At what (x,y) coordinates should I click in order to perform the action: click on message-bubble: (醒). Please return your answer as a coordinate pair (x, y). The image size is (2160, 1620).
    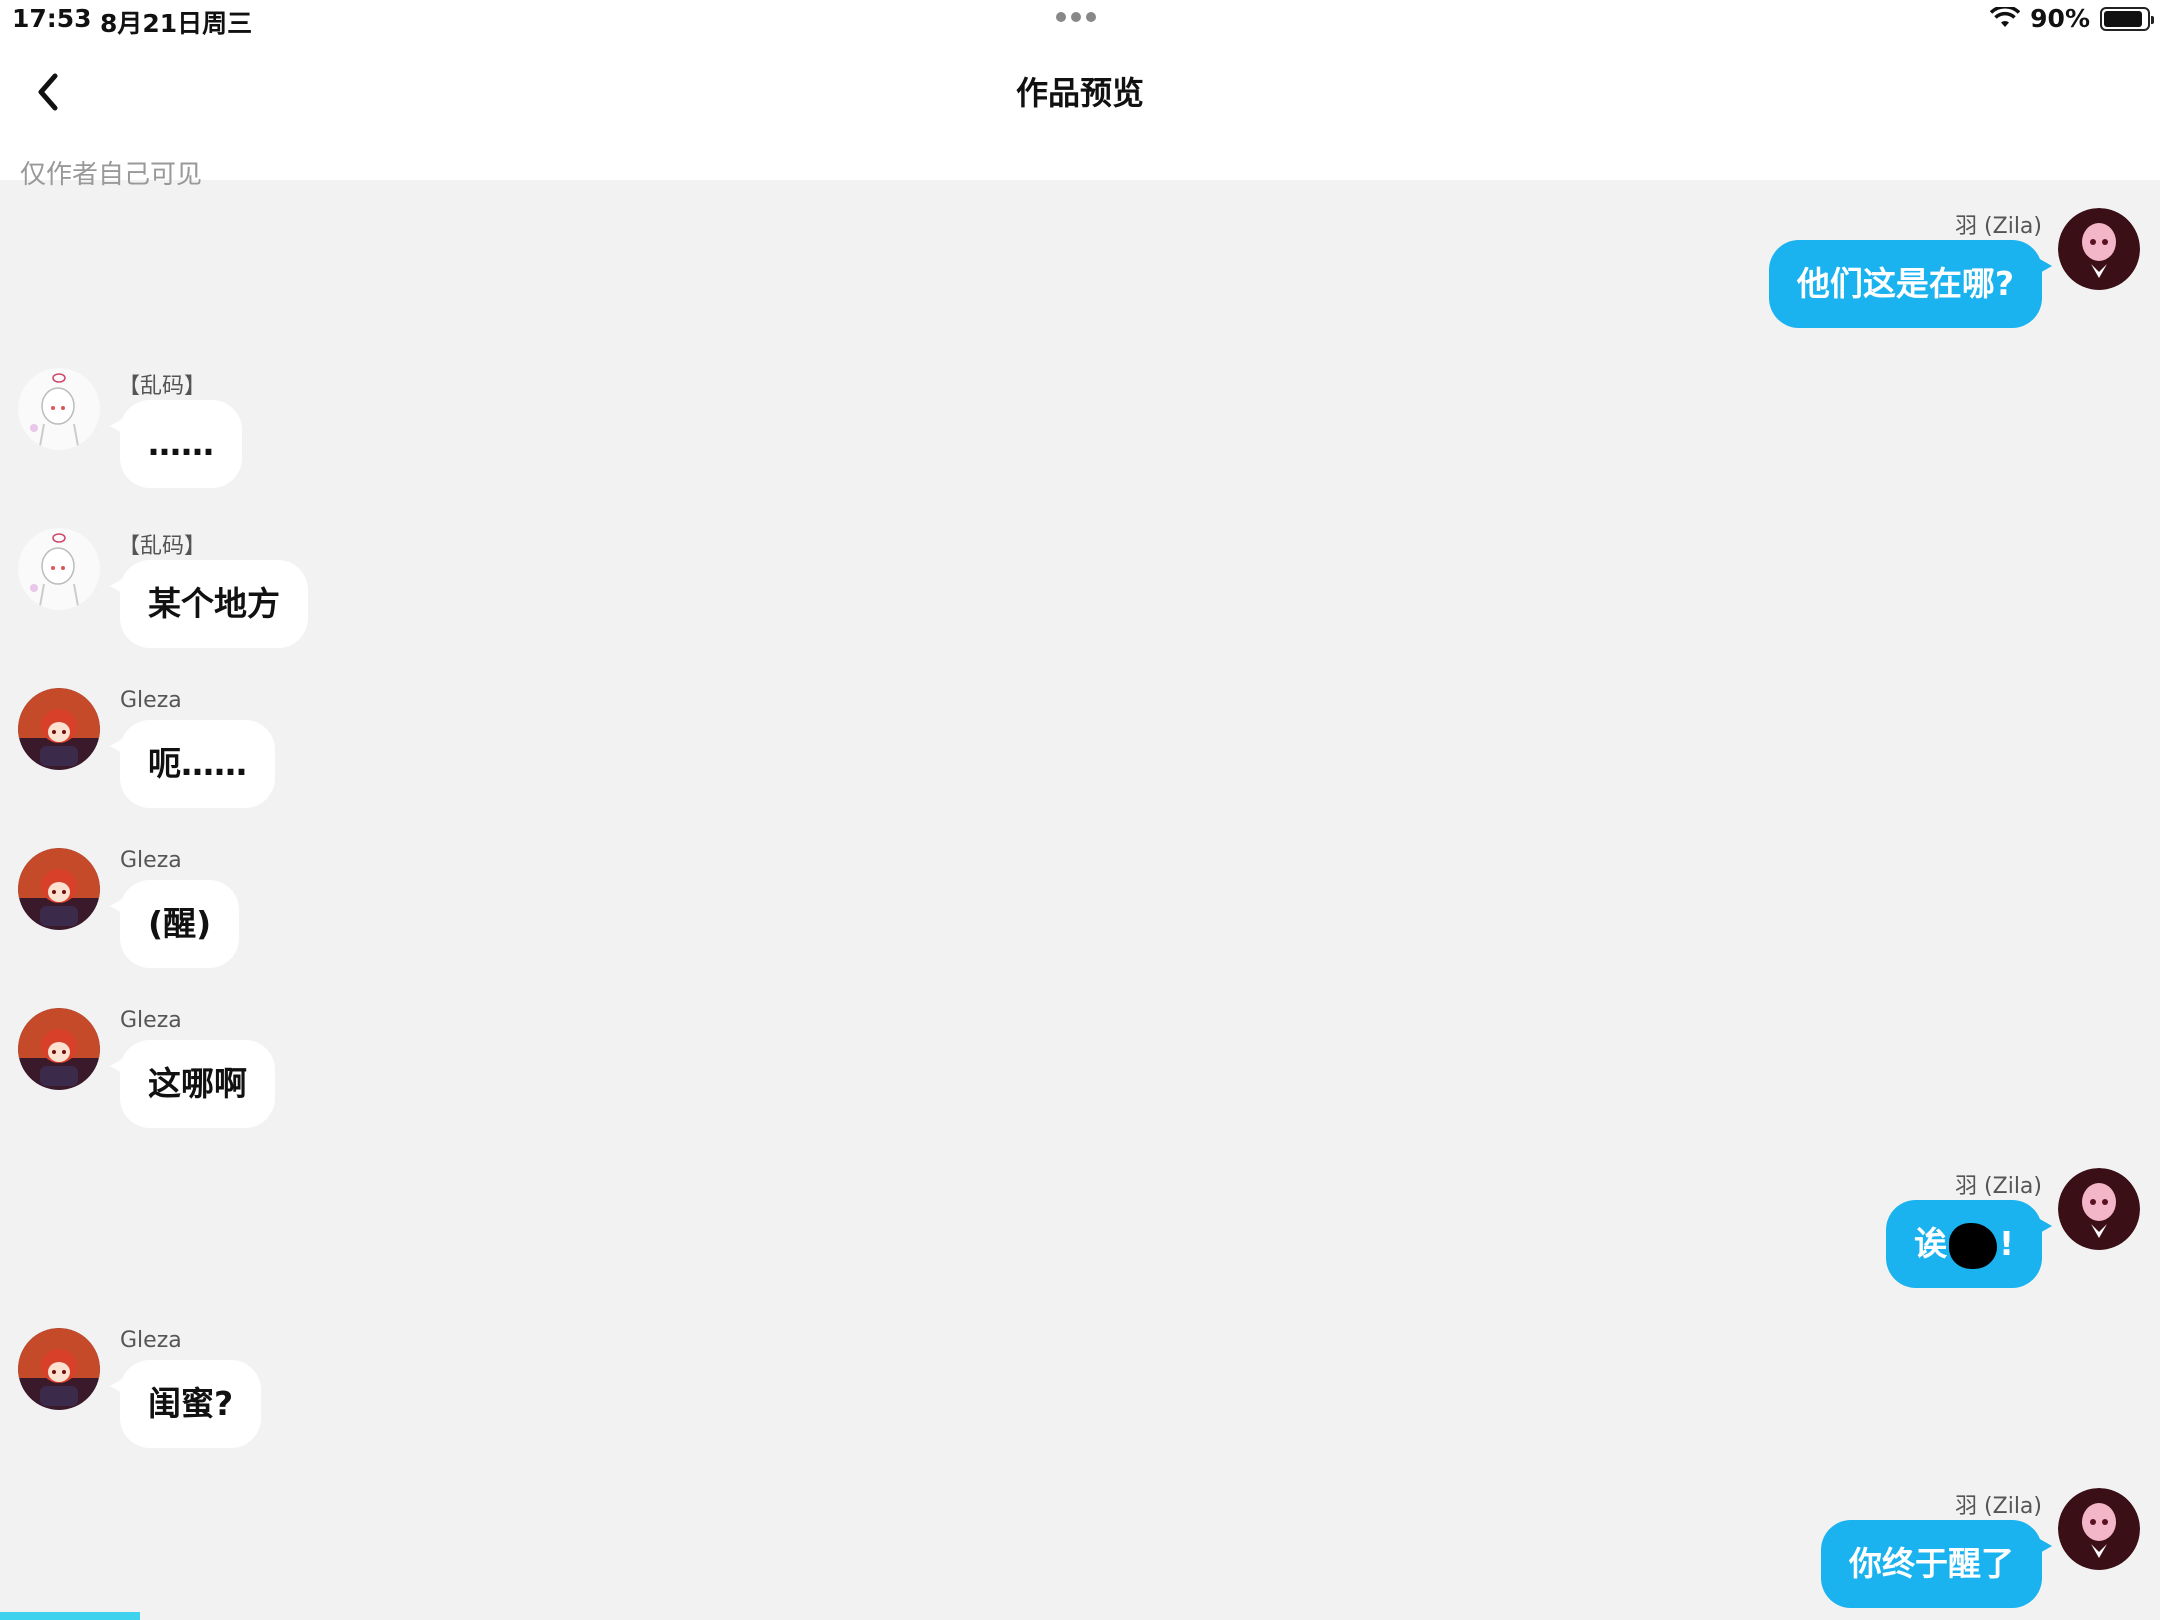
    Looking at the image, I should click on (175, 924).